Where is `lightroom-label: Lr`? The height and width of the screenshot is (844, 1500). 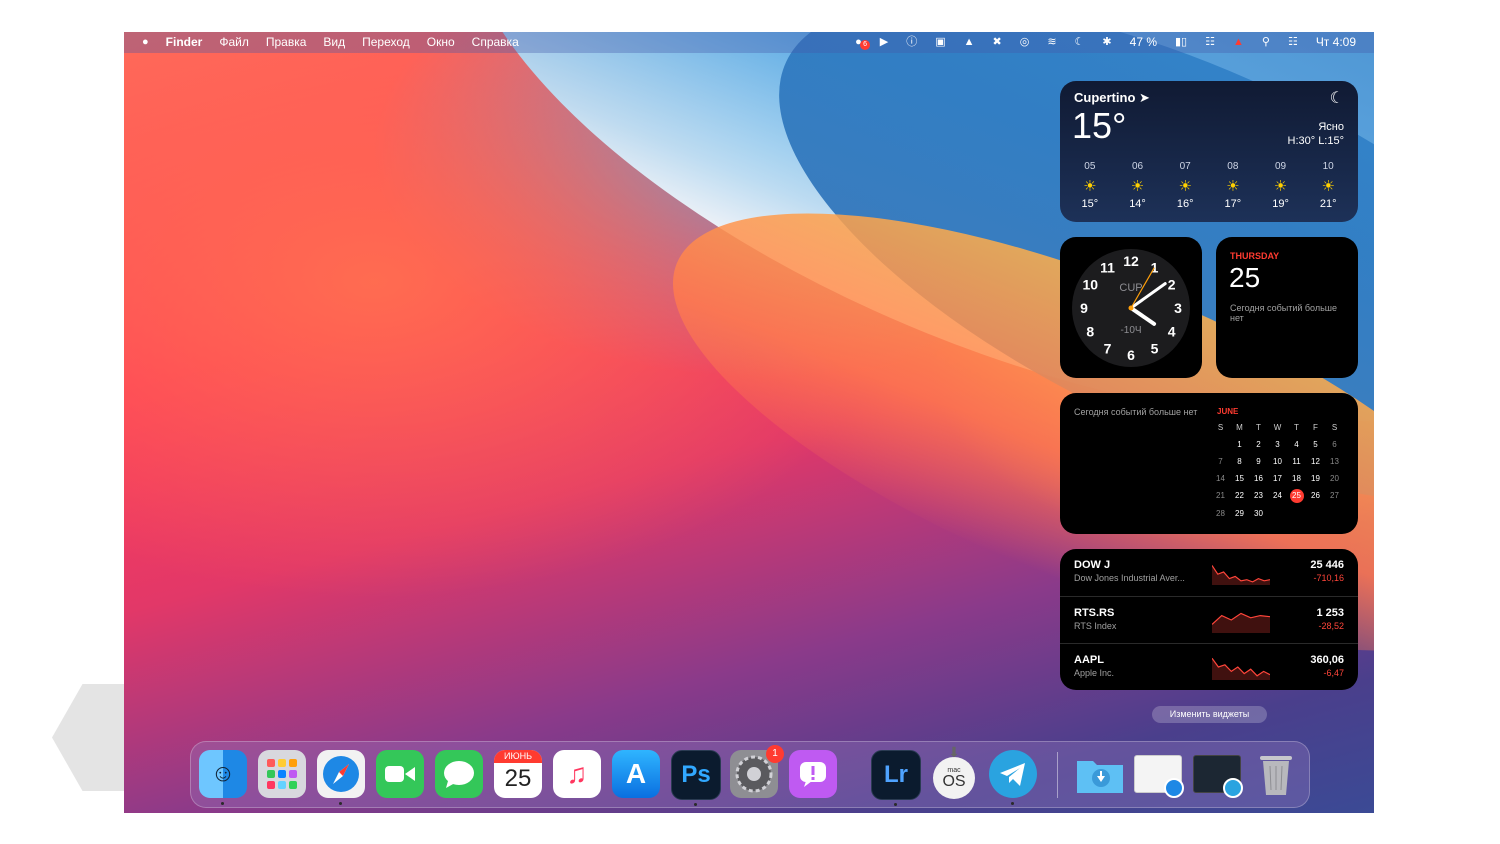
lightroom-label: Lr is located at coordinates (896, 774).